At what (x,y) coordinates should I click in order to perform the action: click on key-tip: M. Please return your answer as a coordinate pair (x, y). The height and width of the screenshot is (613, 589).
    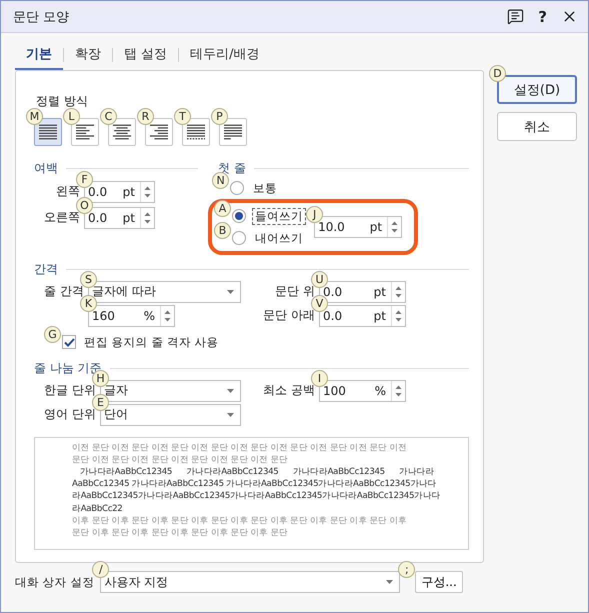
    Looking at the image, I should click on (34, 116).